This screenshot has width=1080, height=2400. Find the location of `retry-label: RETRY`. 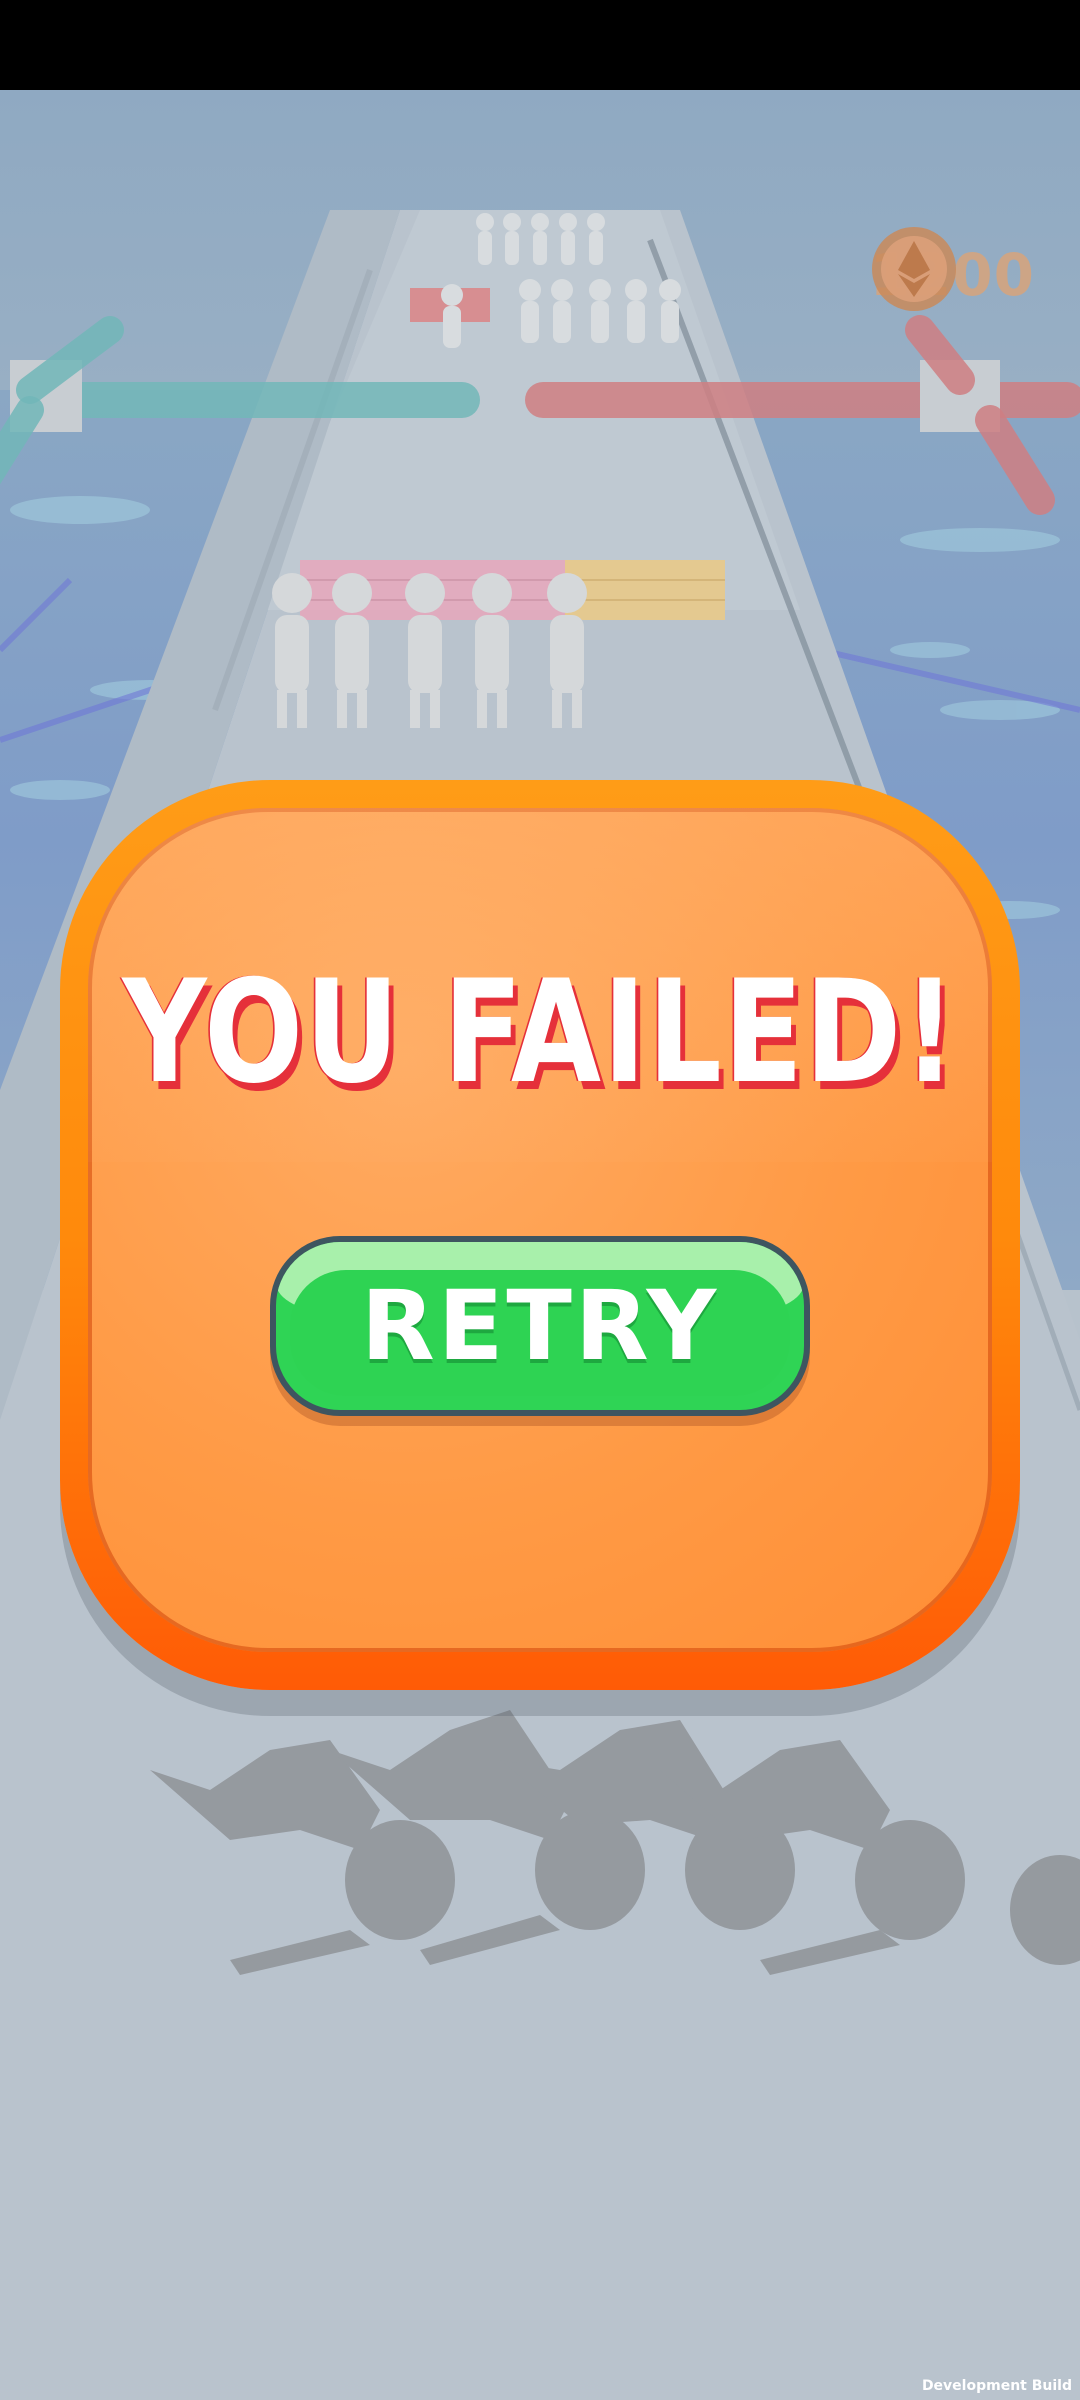

retry-label: RETRY is located at coordinates (540, 1326).